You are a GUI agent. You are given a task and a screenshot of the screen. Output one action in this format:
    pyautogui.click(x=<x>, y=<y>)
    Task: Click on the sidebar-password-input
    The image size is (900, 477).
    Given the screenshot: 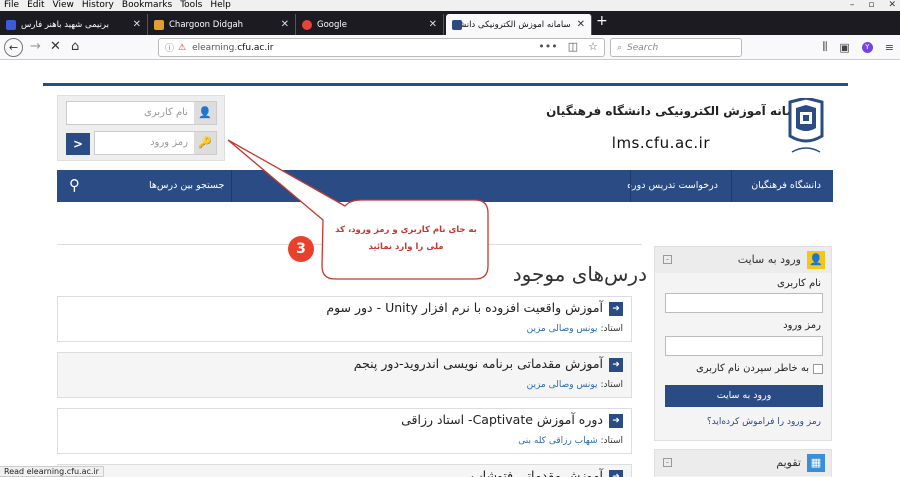 What is the action you would take?
    pyautogui.click(x=744, y=346)
    